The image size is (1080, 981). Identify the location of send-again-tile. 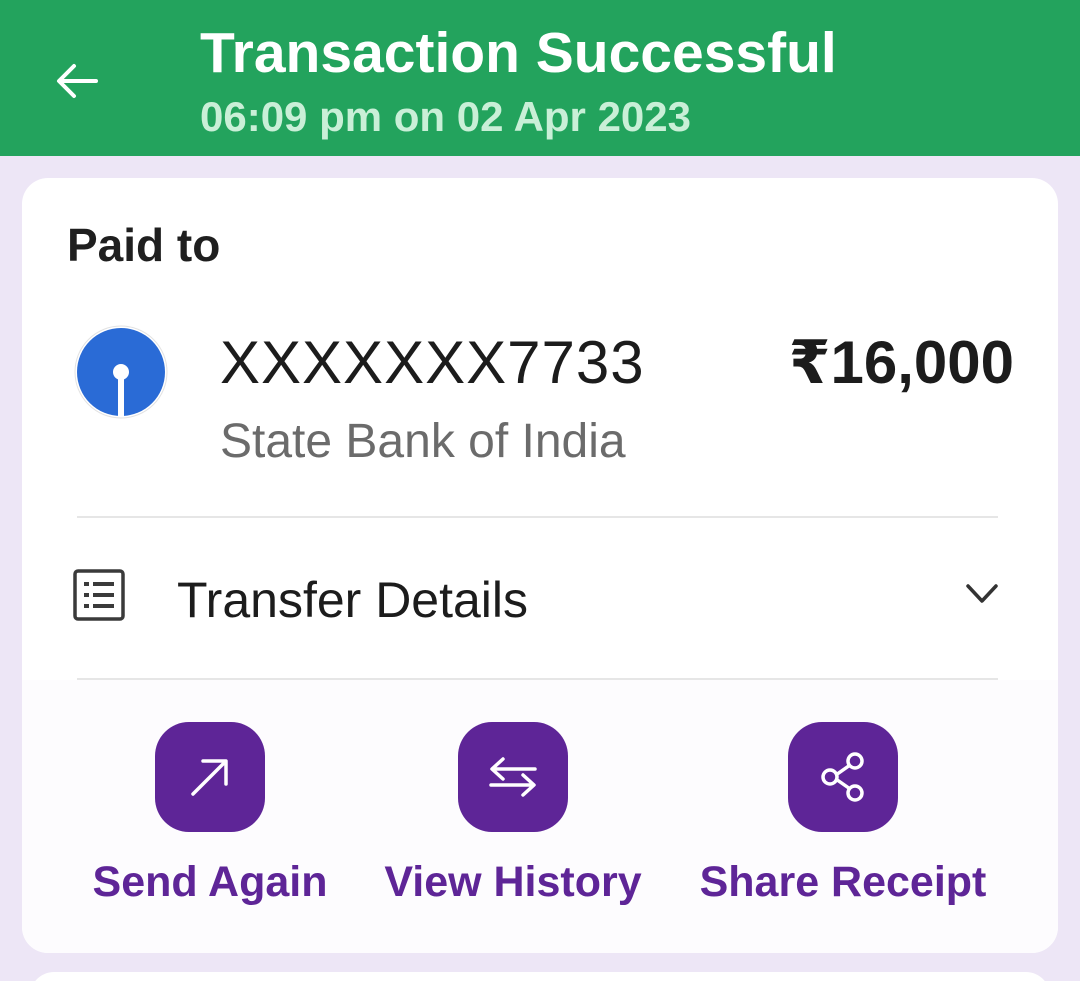
(210, 777).